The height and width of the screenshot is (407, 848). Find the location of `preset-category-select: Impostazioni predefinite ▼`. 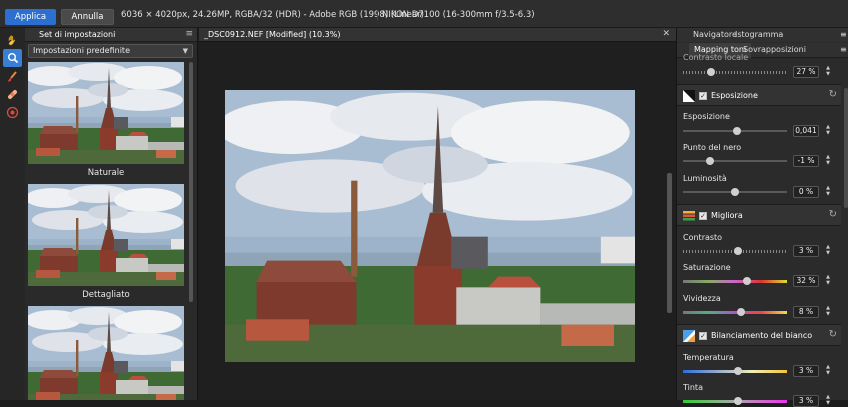

preset-category-select: Impostazioni predefinite ▼ is located at coordinates (110, 51).